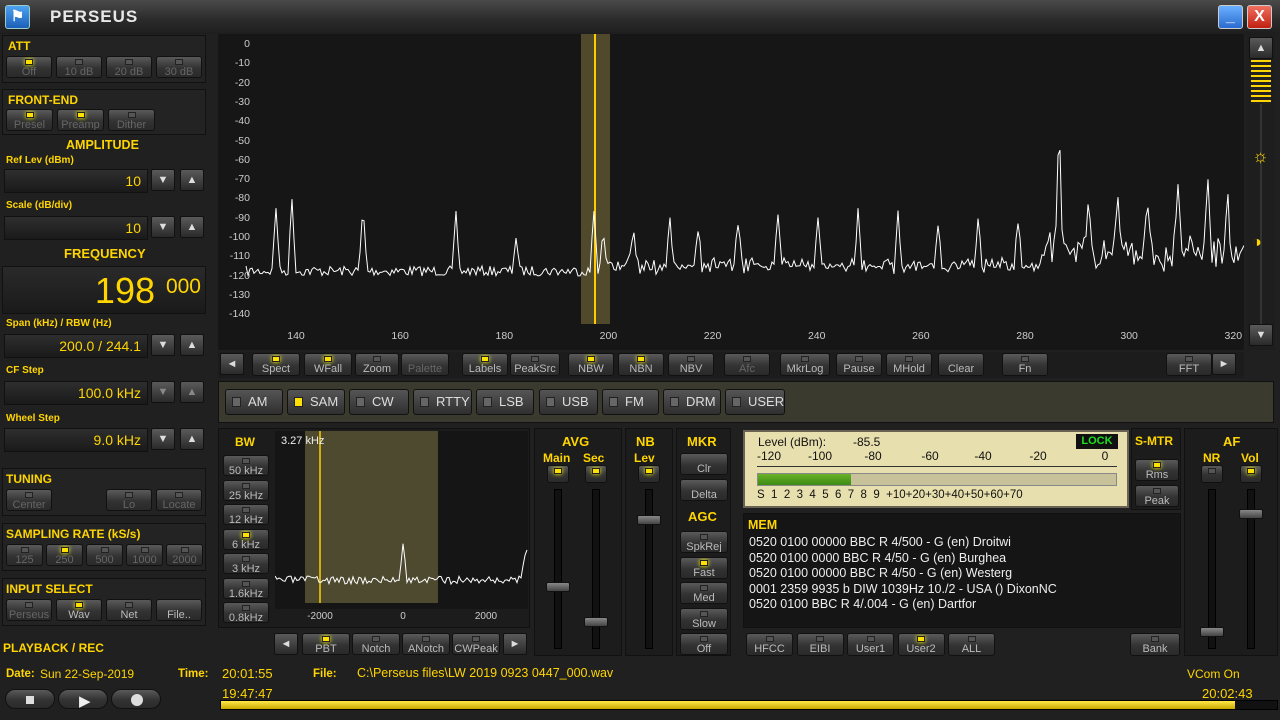 The height and width of the screenshot is (720, 1280). I want to click on toolbar-right-button: ►, so click(1224, 364).